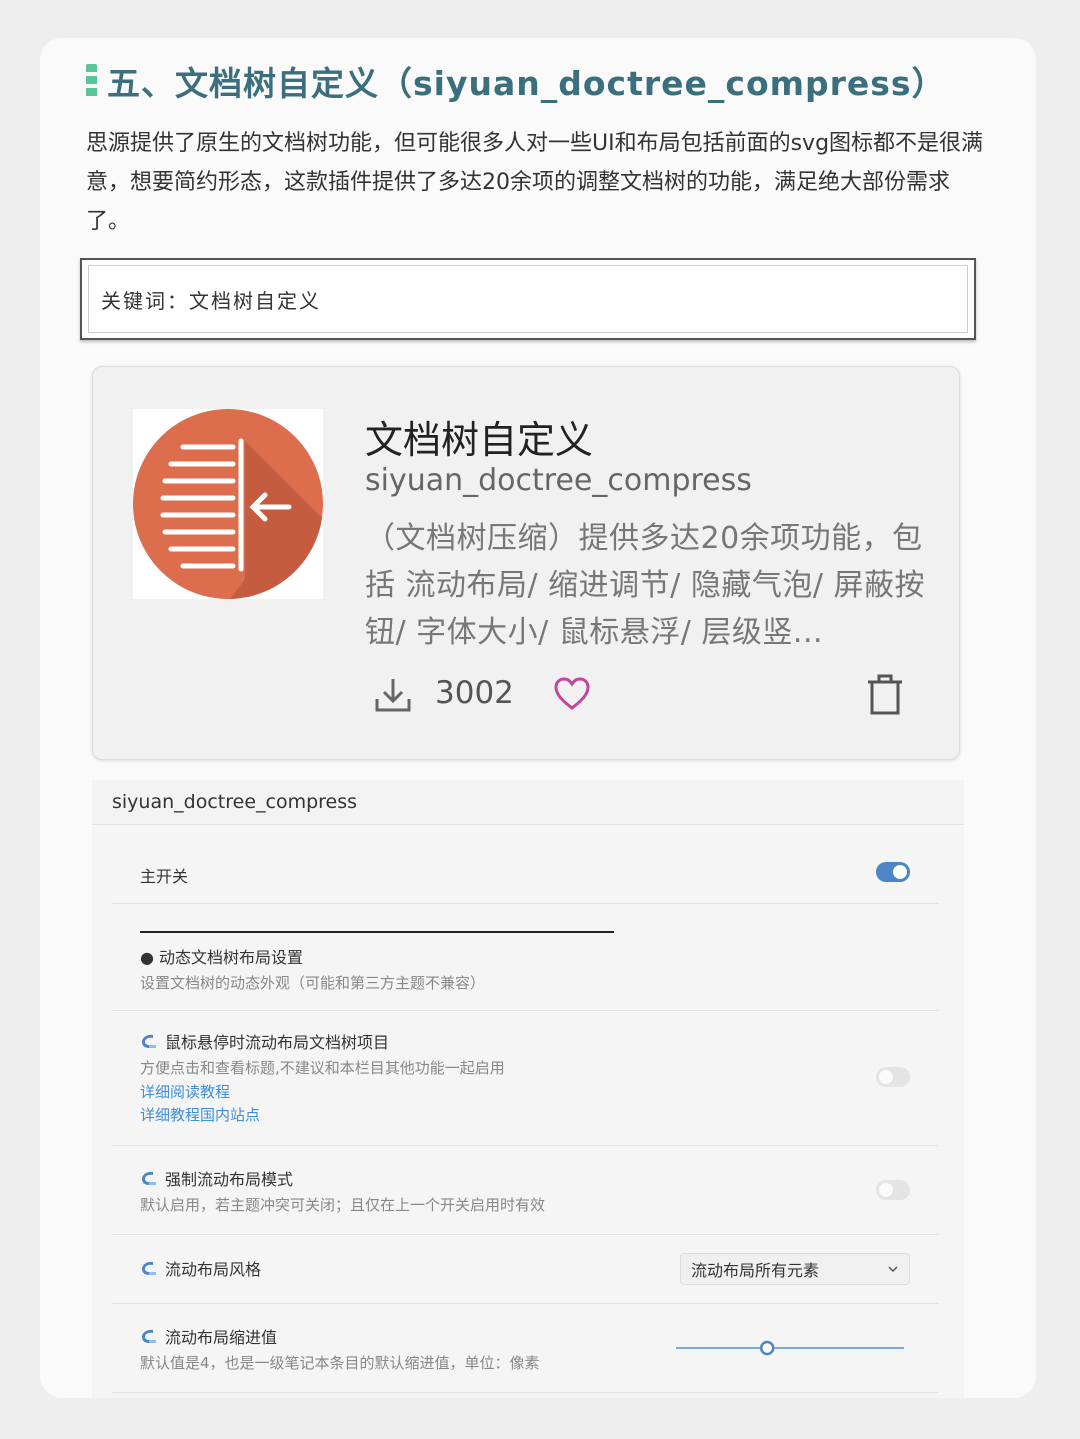 This screenshot has width=1080, height=1439. Describe the element at coordinates (885, 694) in the screenshot. I see `trash-icon` at that location.